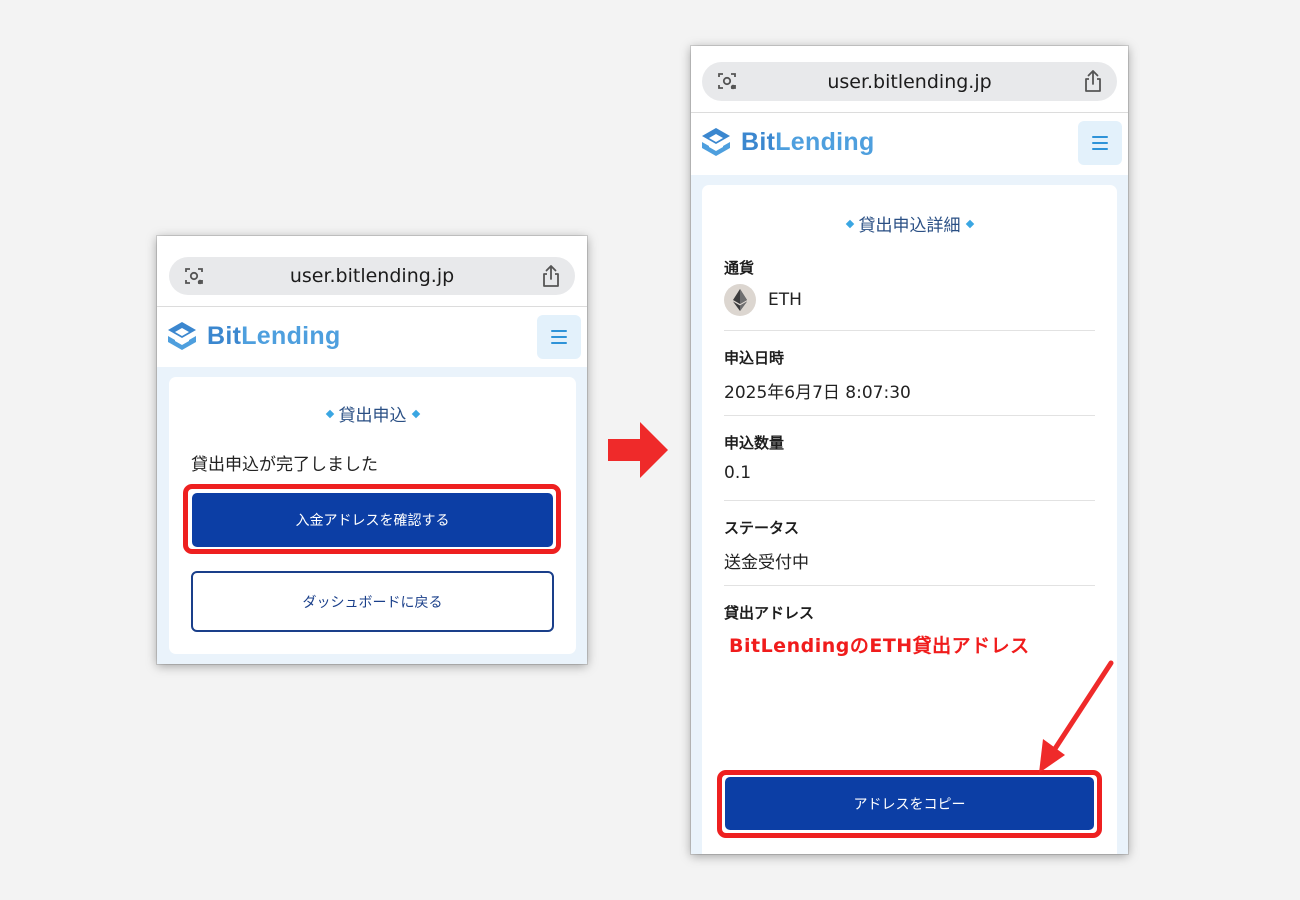 The width and height of the screenshot is (1300, 900). Describe the element at coordinates (754, 358) in the screenshot. I see `field-label: 申込日時` at that location.